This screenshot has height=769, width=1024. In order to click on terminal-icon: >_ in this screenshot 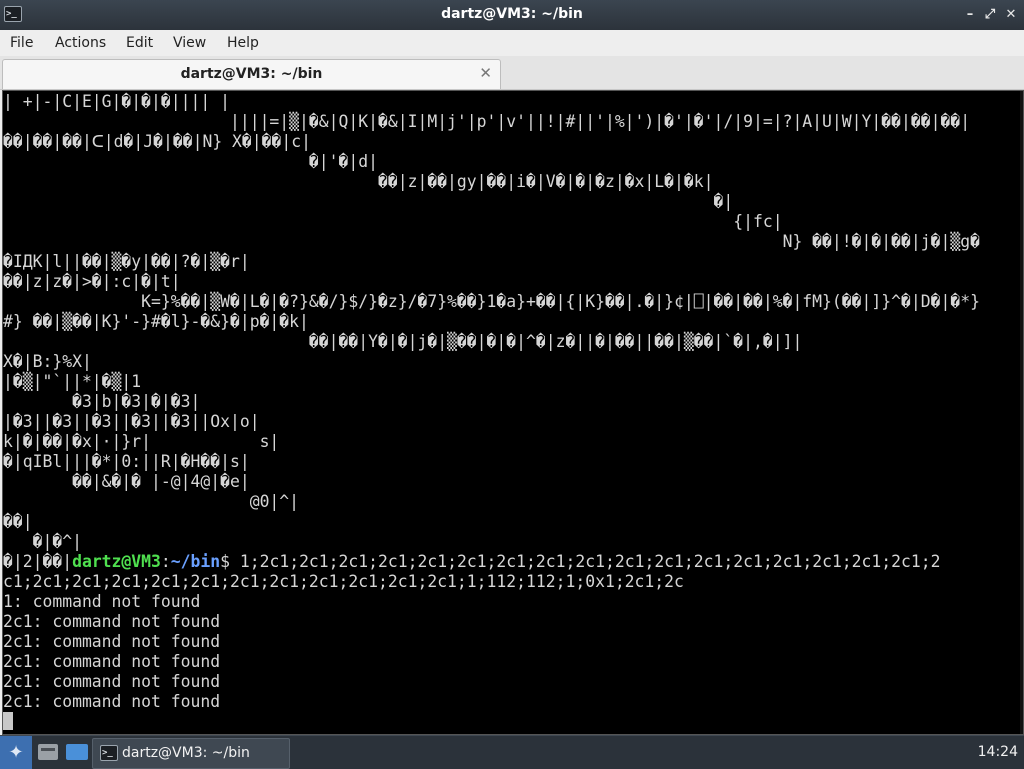, I will do `click(109, 753)`.